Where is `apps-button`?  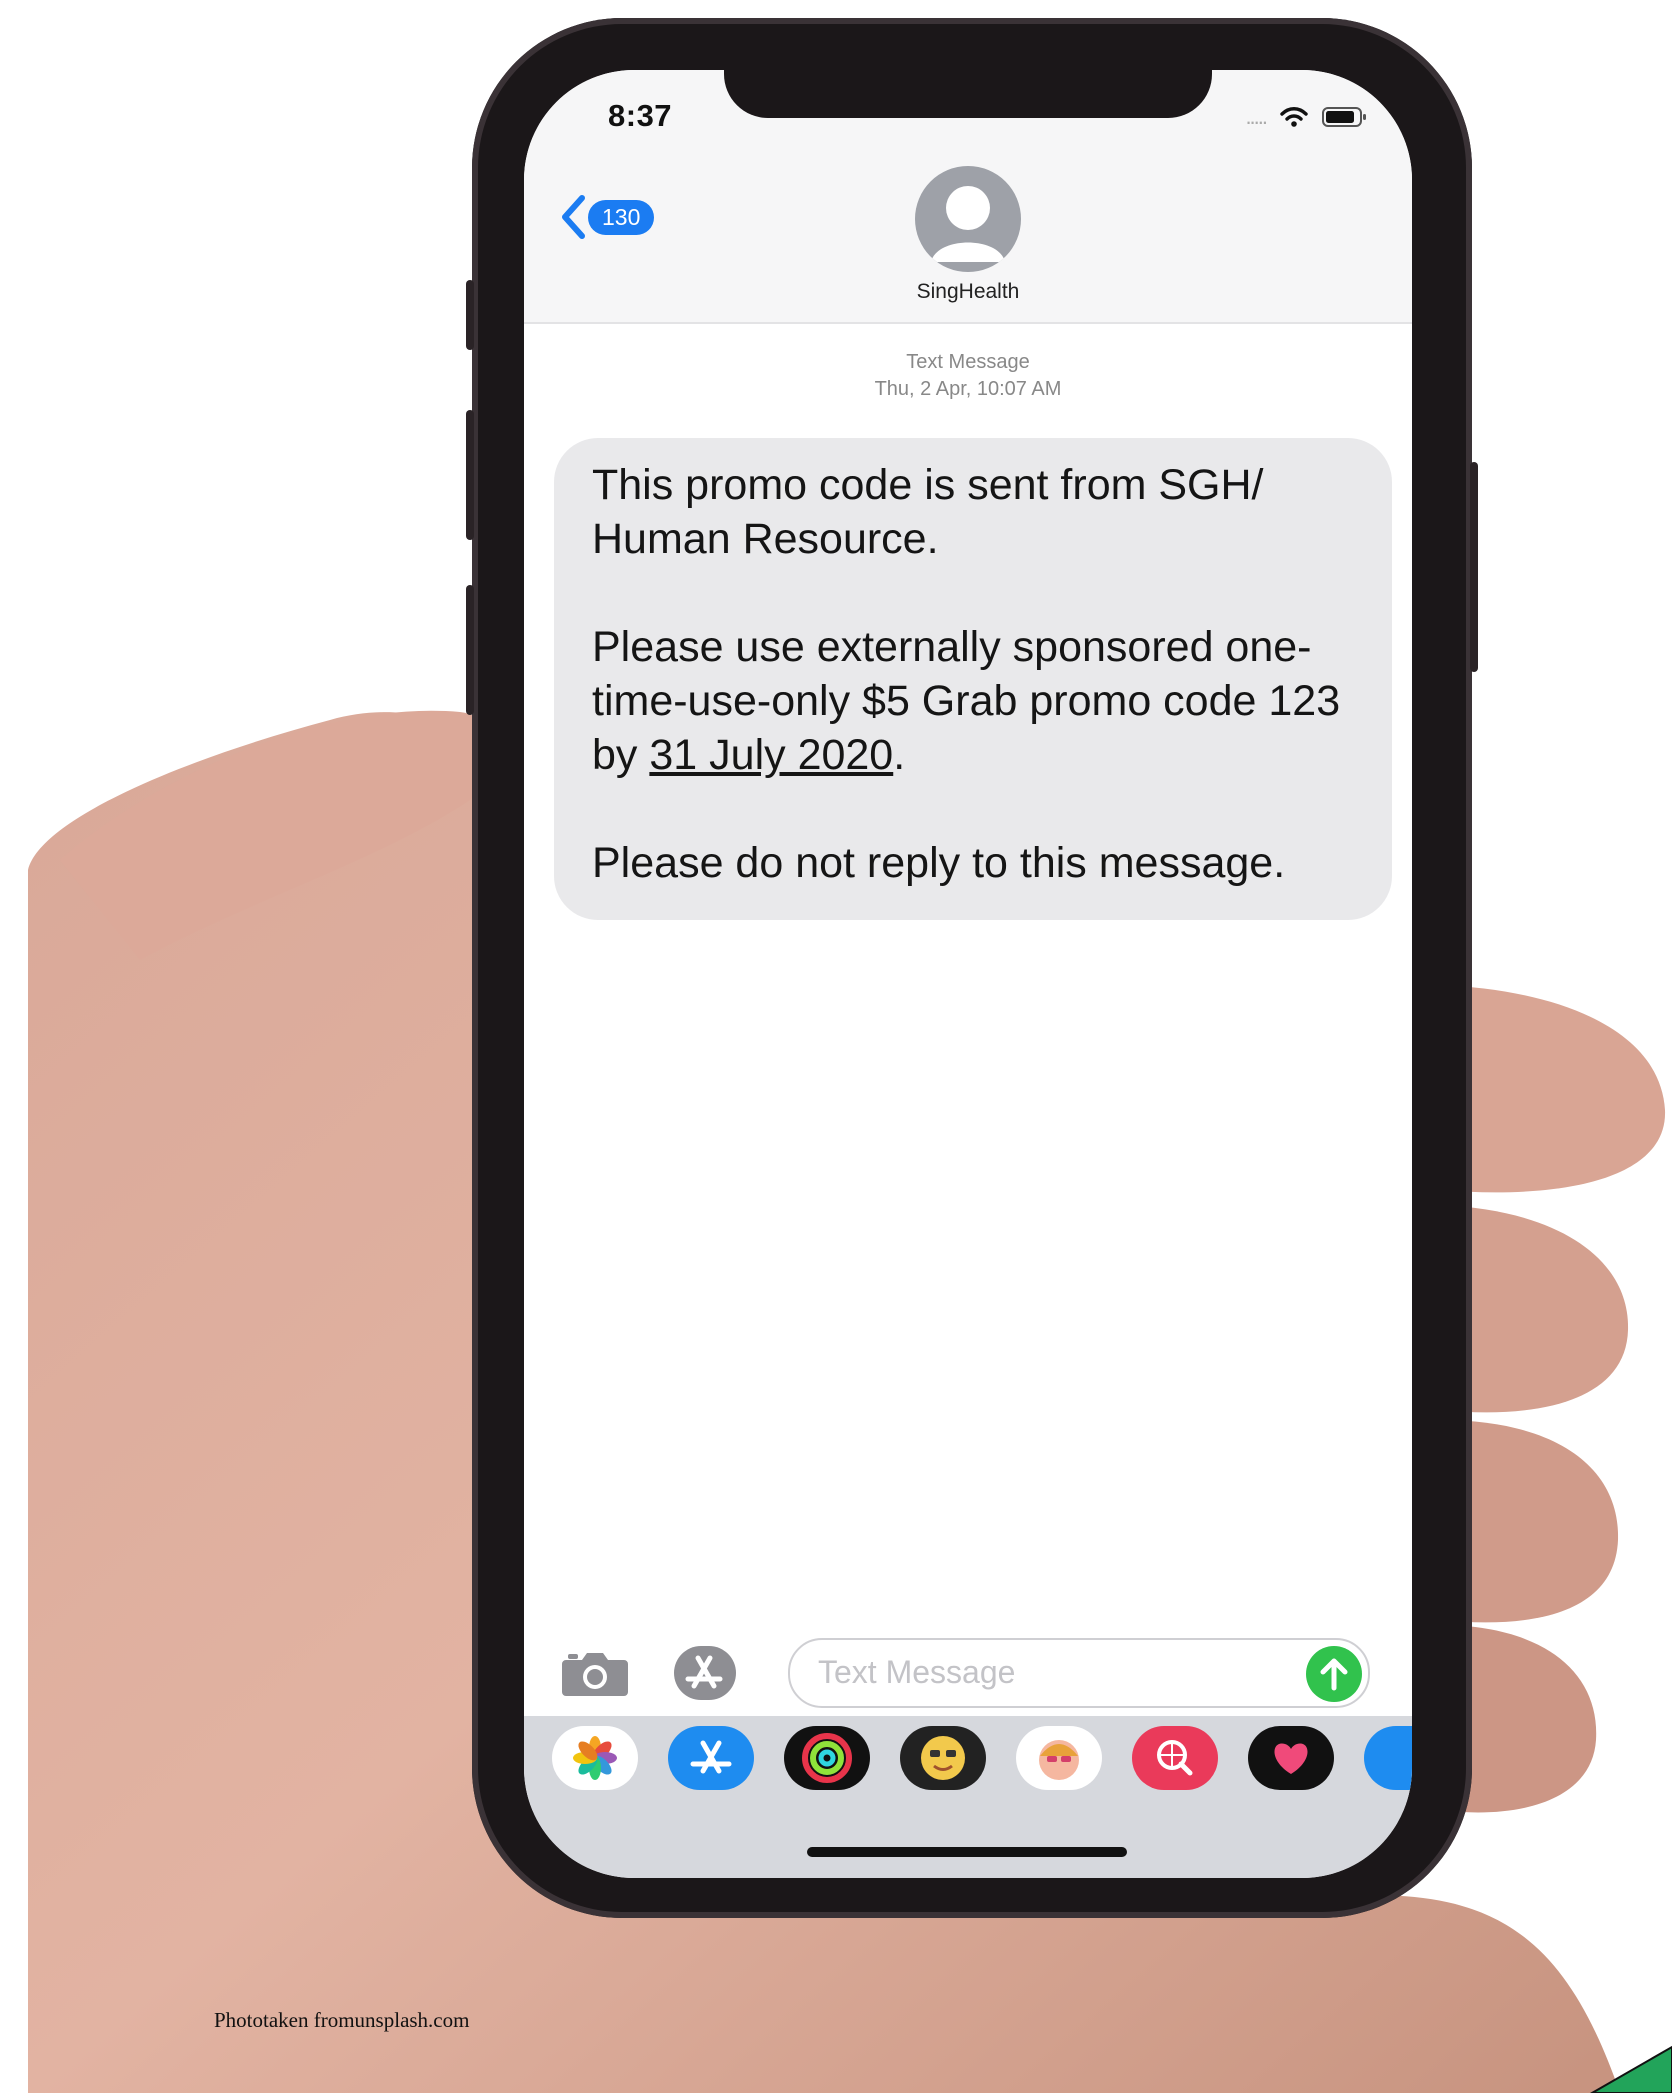
apps-button is located at coordinates (705, 1673).